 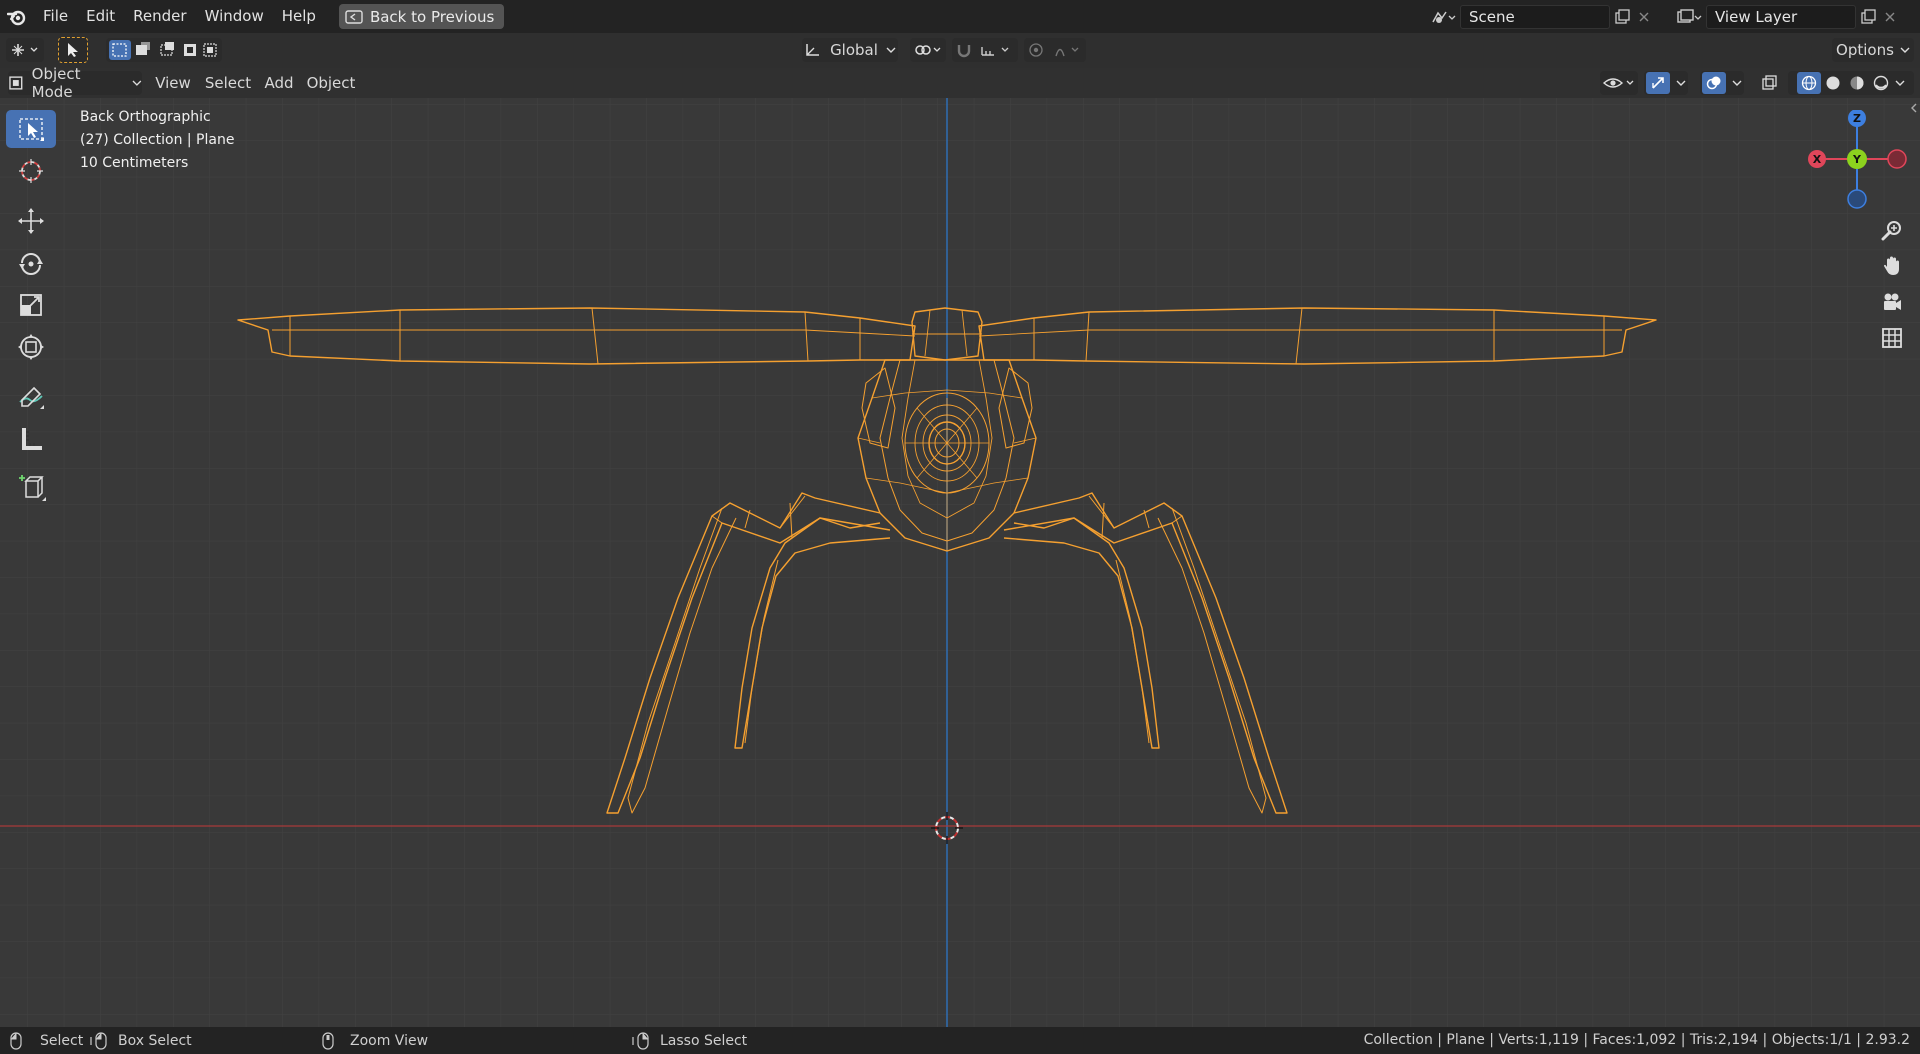 What do you see at coordinates (1689, 17) in the screenshot?
I see `view-layer-browse-icon` at bounding box center [1689, 17].